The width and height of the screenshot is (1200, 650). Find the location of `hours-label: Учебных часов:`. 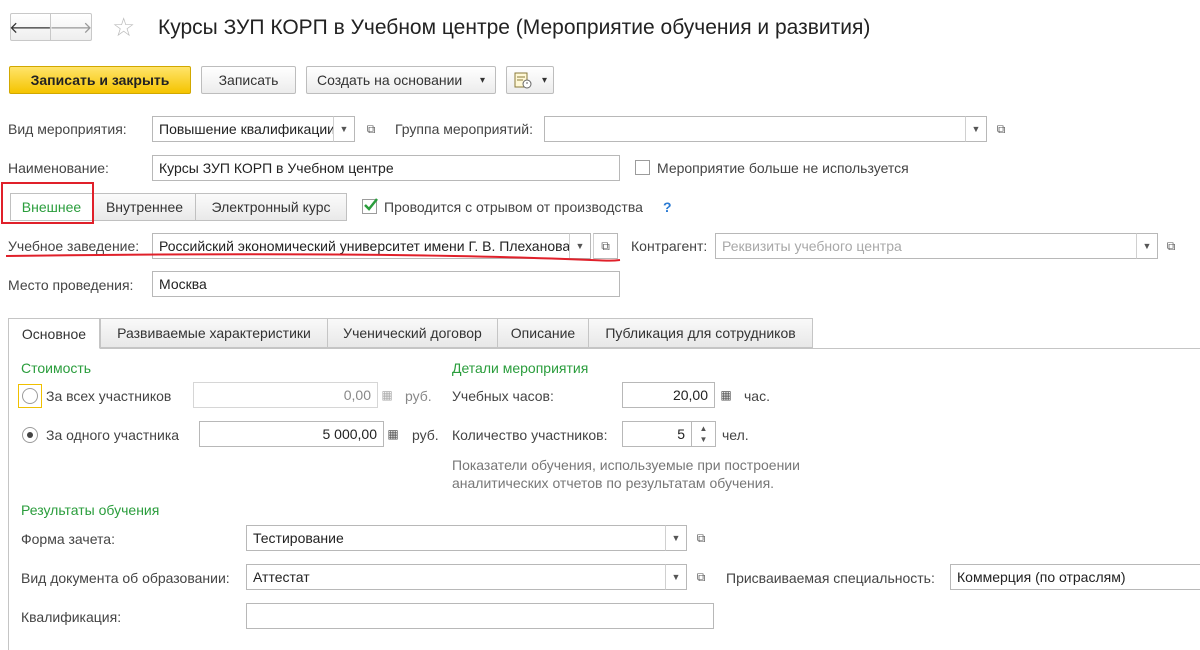

hours-label: Учебных часов: is located at coordinates (503, 396).